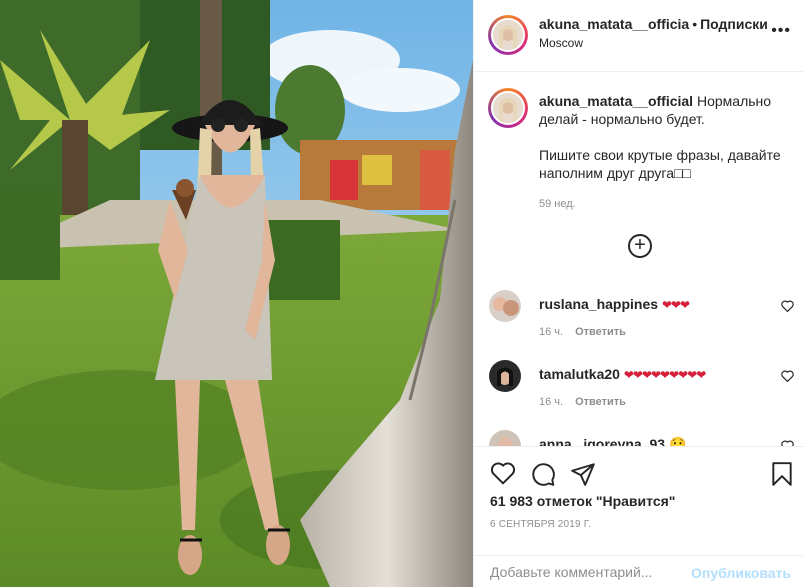 This screenshot has height=587, width=804. Describe the element at coordinates (622, 374) in the screenshot. I see `comment-text: tamalutka20 ❤❤❤❤❤❤❤❤❤` at that location.